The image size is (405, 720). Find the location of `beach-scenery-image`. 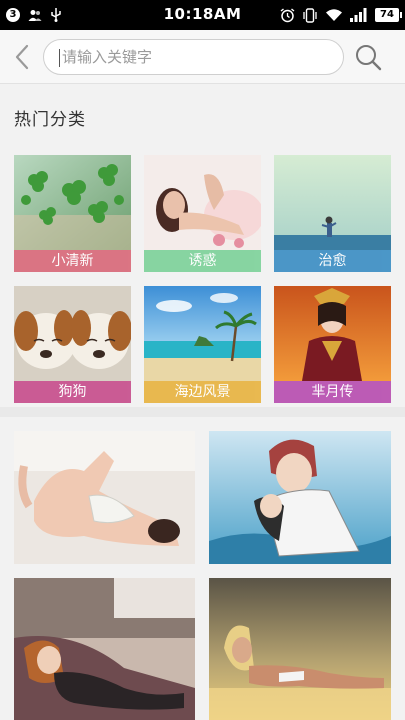

beach-scenery-image is located at coordinates (202, 333).